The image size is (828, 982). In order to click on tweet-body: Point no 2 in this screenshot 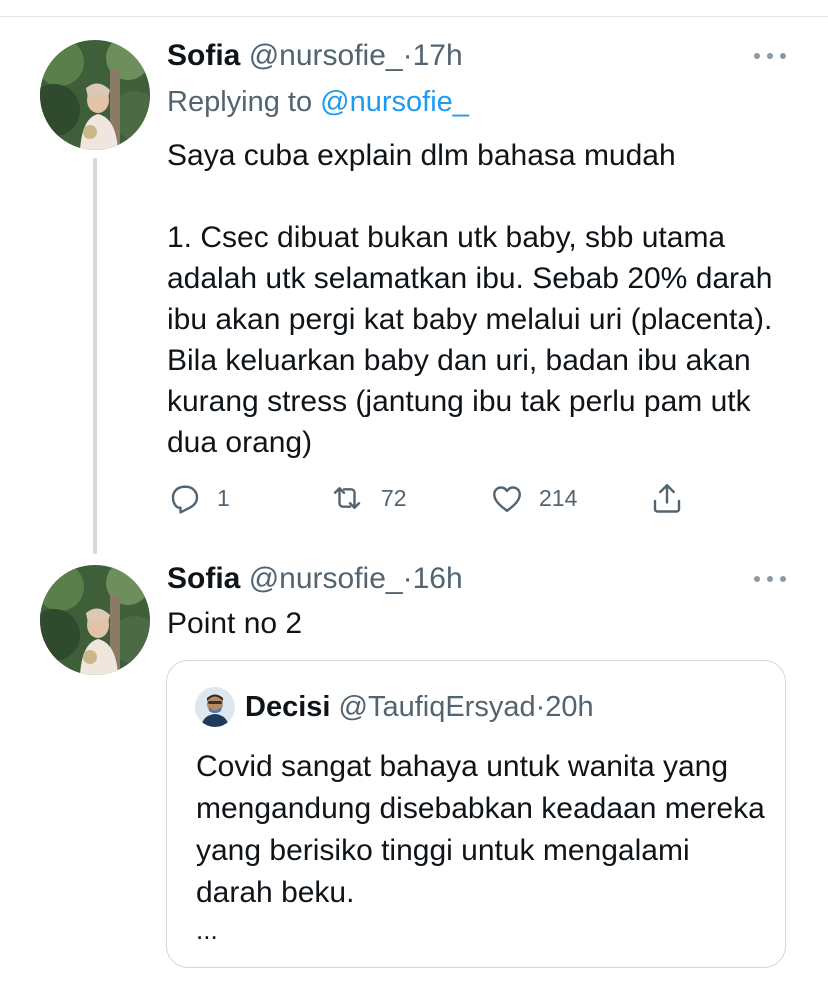, I will do `click(235, 623)`.